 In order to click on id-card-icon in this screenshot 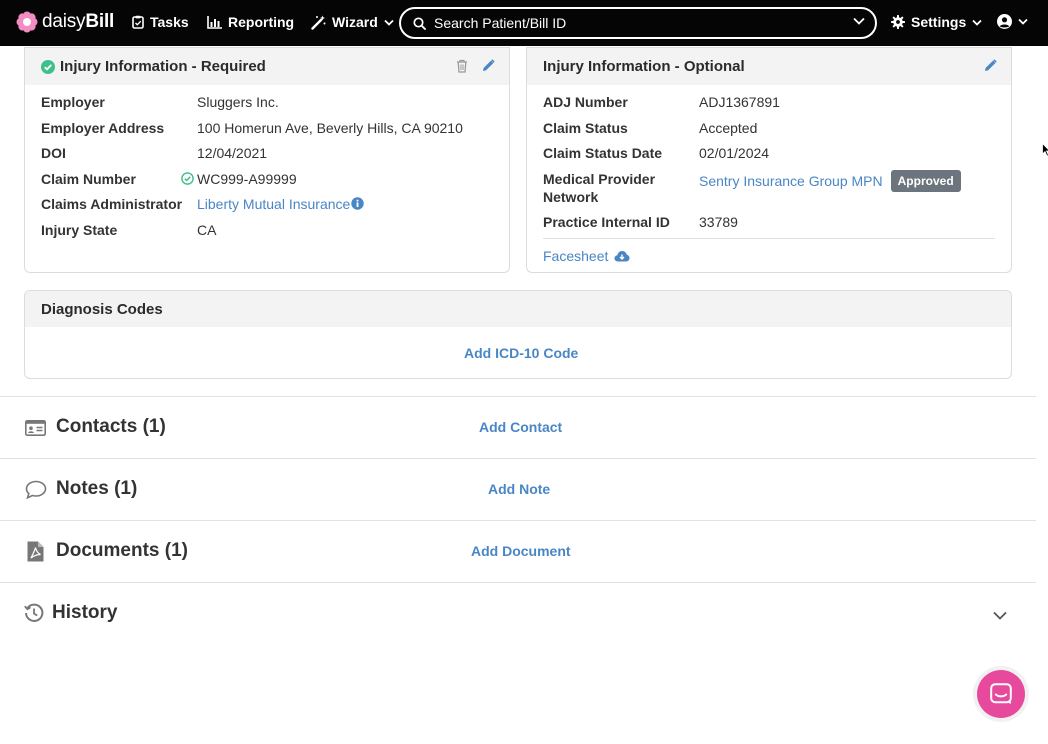, I will do `click(35, 428)`.